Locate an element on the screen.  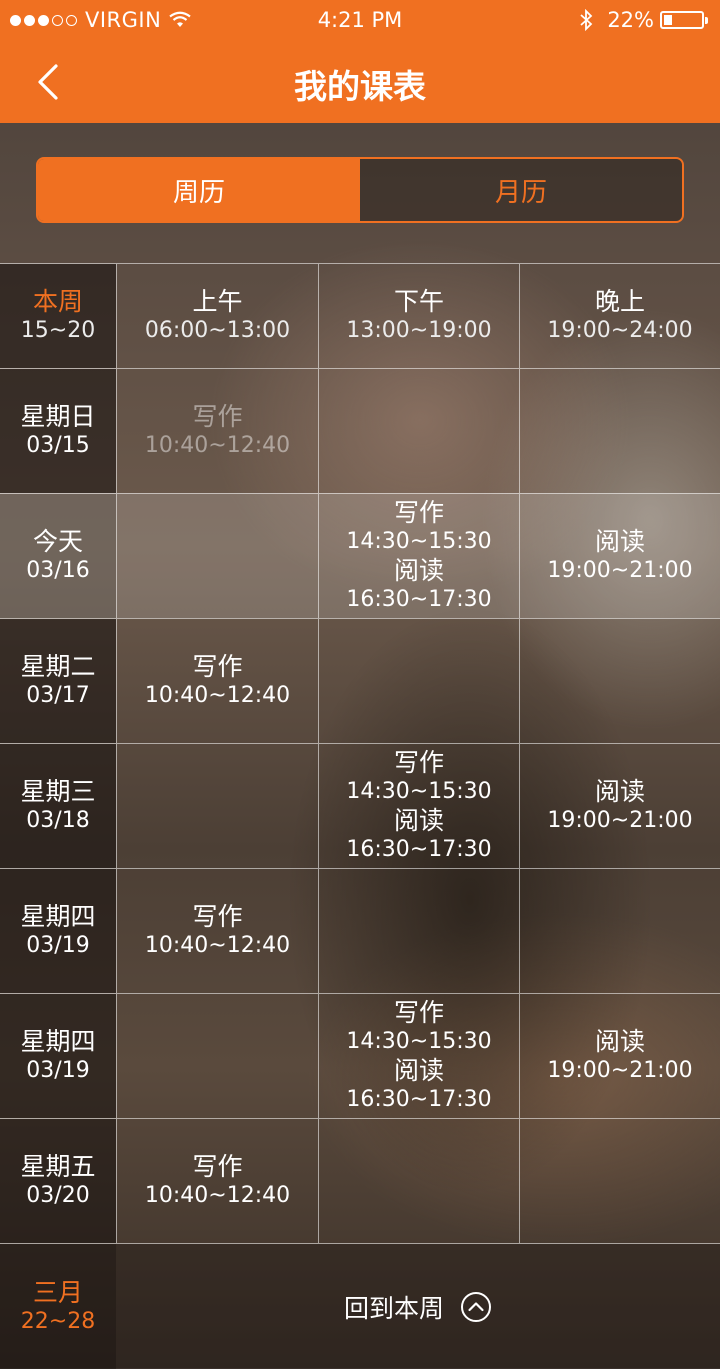
navigation-bar: 我的课表 is located at coordinates (360, 81).